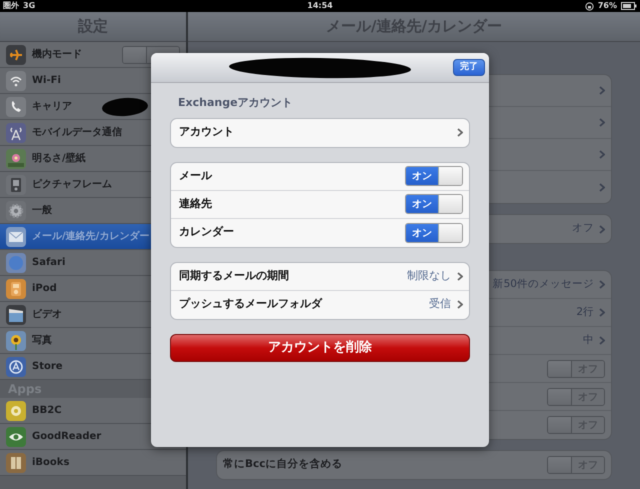  What do you see at coordinates (93, 463) in the screenshot?
I see `sidebar-item: iBooks` at bounding box center [93, 463].